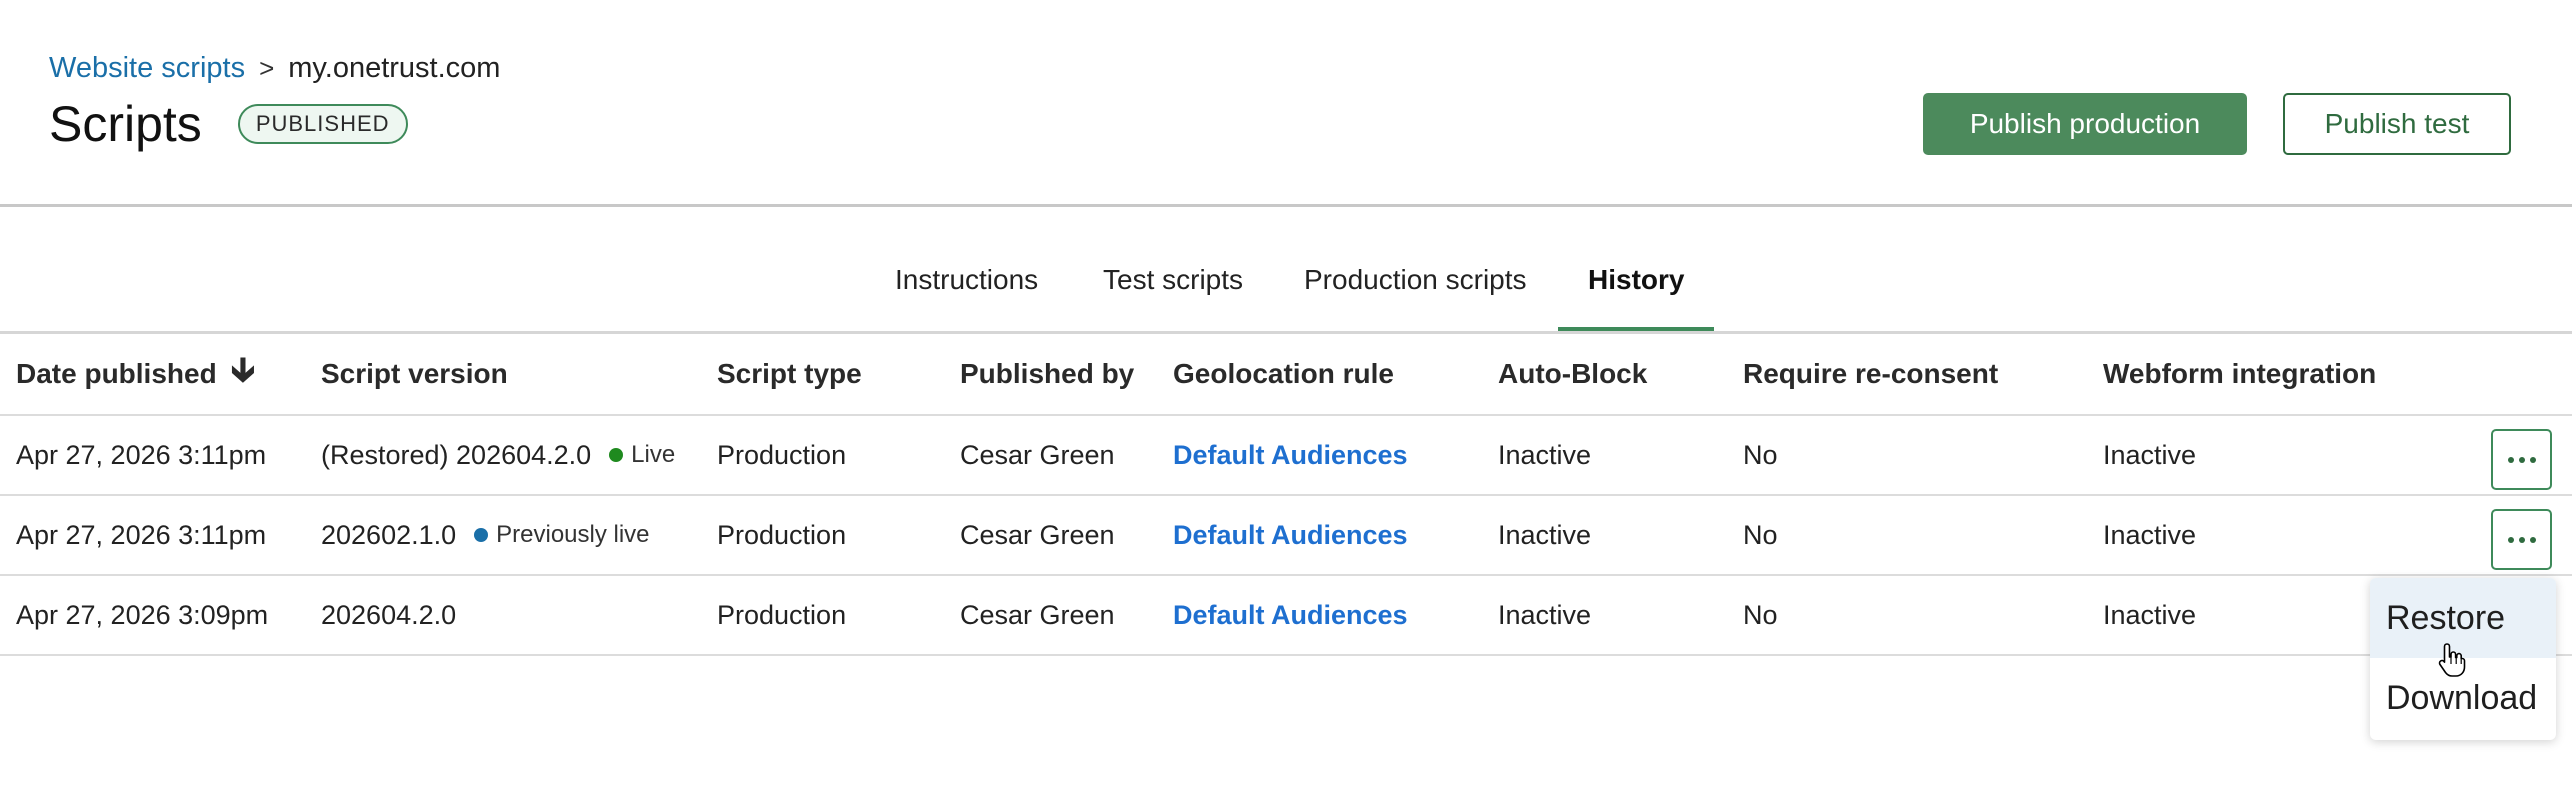 The image size is (2572, 798). I want to click on publish-production-button: Publish production, so click(2085, 124).